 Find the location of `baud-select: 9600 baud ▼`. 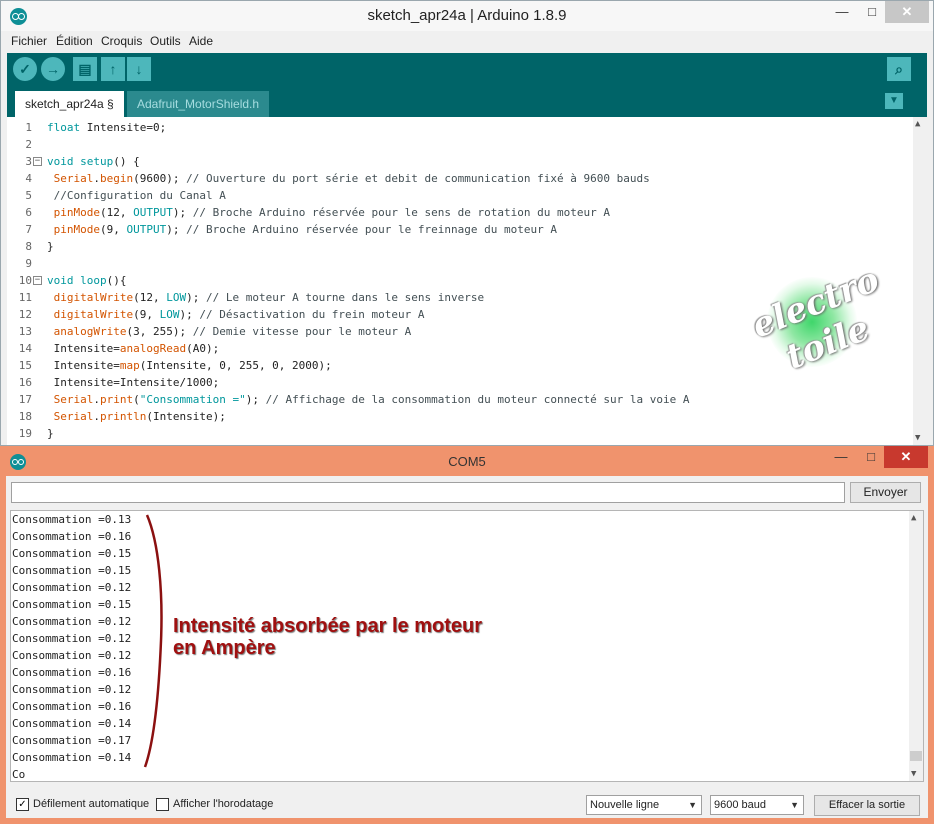

baud-select: 9600 baud ▼ is located at coordinates (757, 805).